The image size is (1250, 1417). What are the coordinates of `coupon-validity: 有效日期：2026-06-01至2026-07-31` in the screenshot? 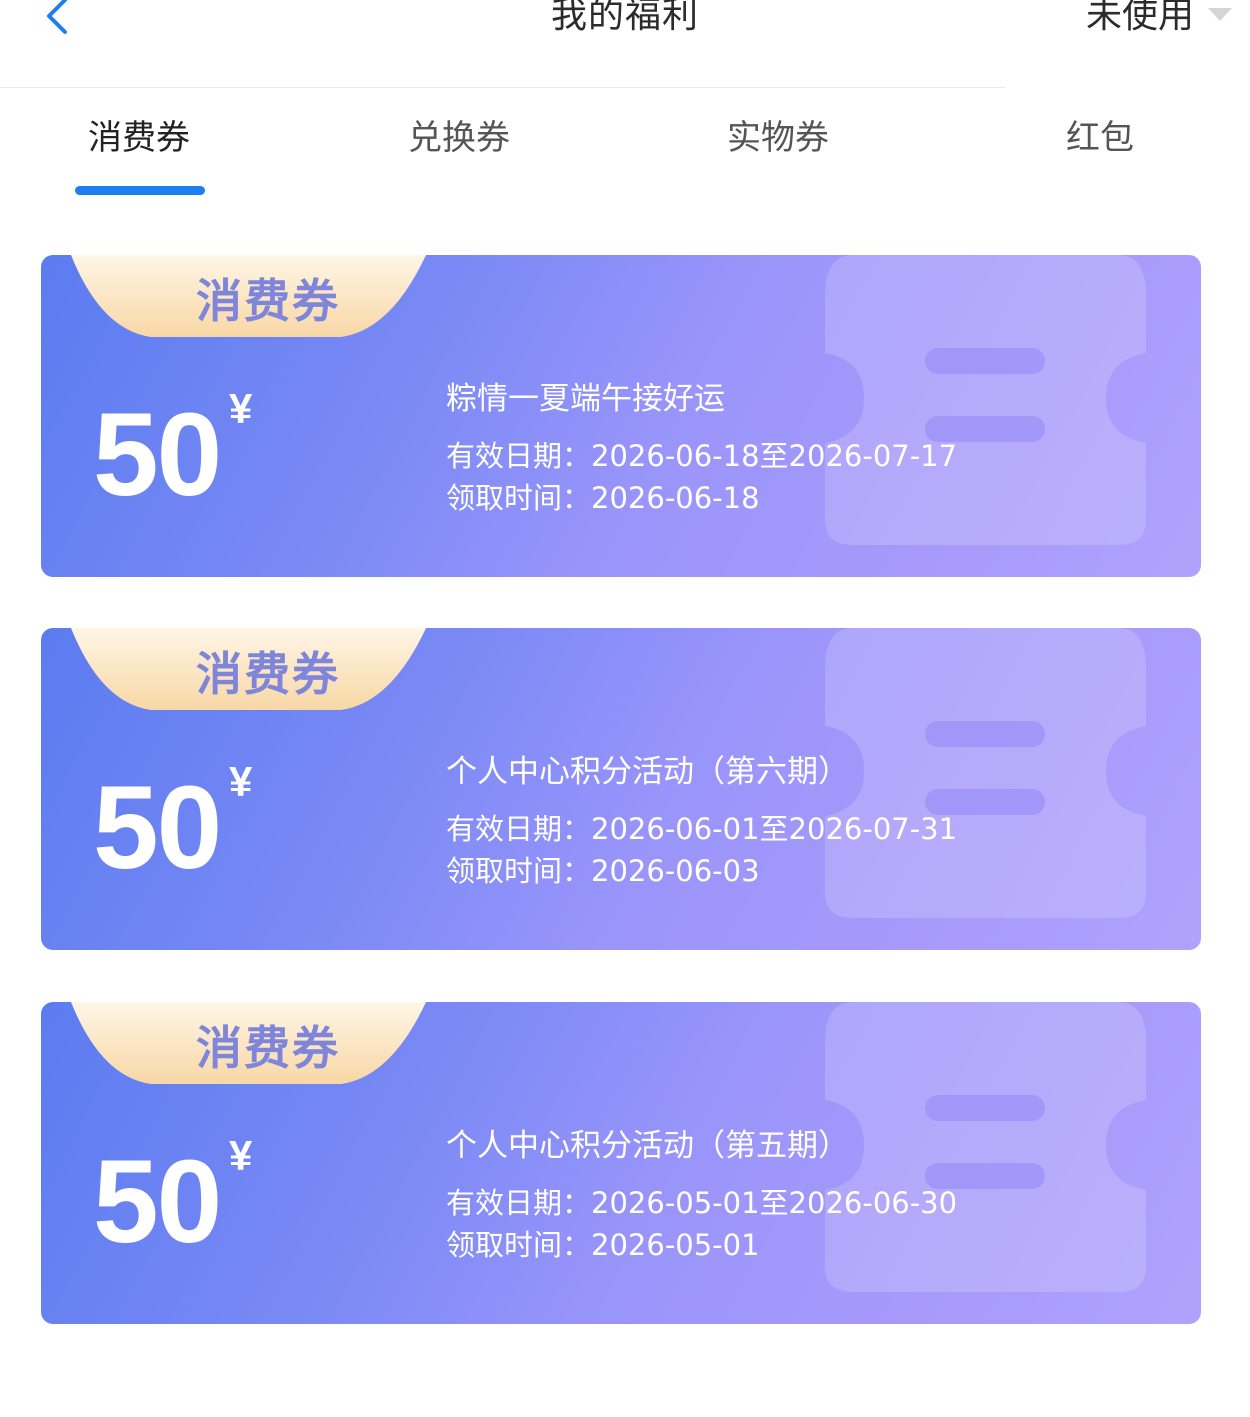 It's located at (701, 829).